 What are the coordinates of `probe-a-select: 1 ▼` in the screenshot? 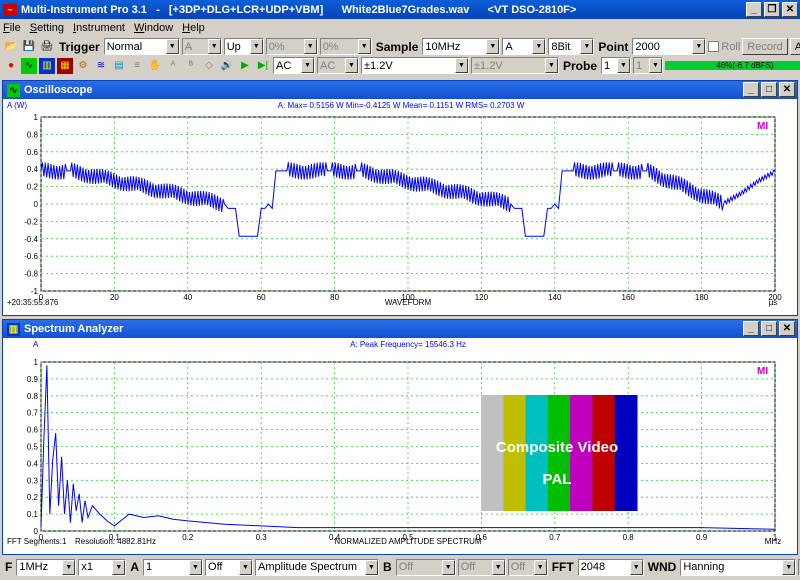 It's located at (616, 65).